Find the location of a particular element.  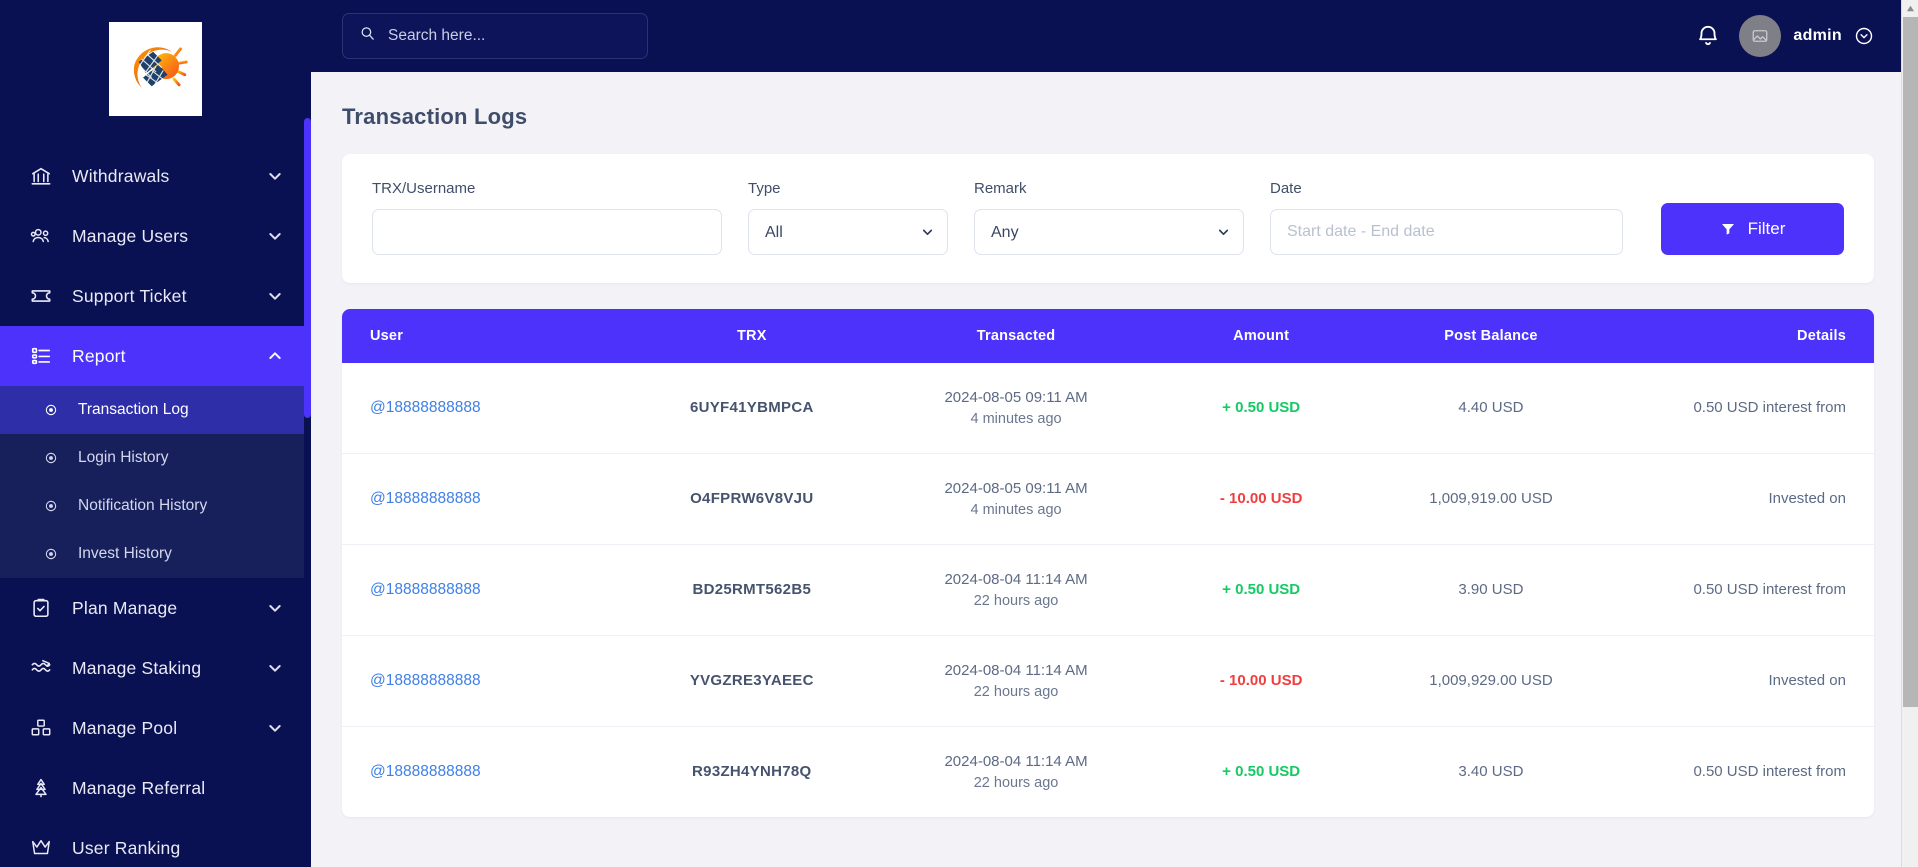

filter-label: Date is located at coordinates (1286, 188).